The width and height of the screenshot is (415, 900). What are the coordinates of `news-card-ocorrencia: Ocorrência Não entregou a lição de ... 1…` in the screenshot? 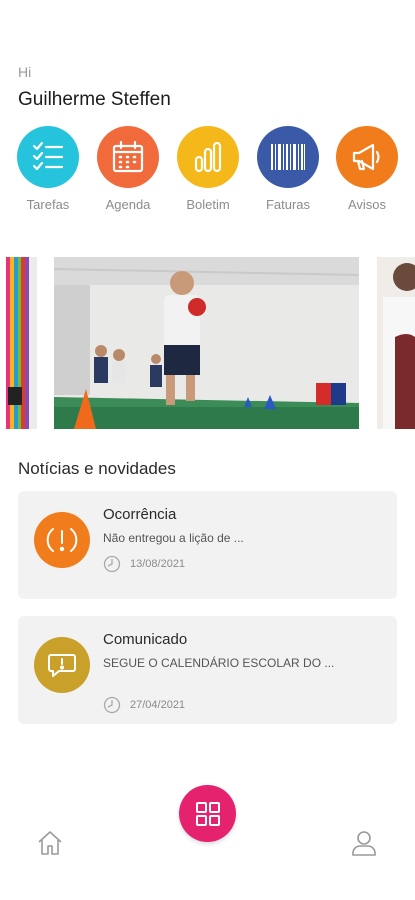 It's located at (207, 545).